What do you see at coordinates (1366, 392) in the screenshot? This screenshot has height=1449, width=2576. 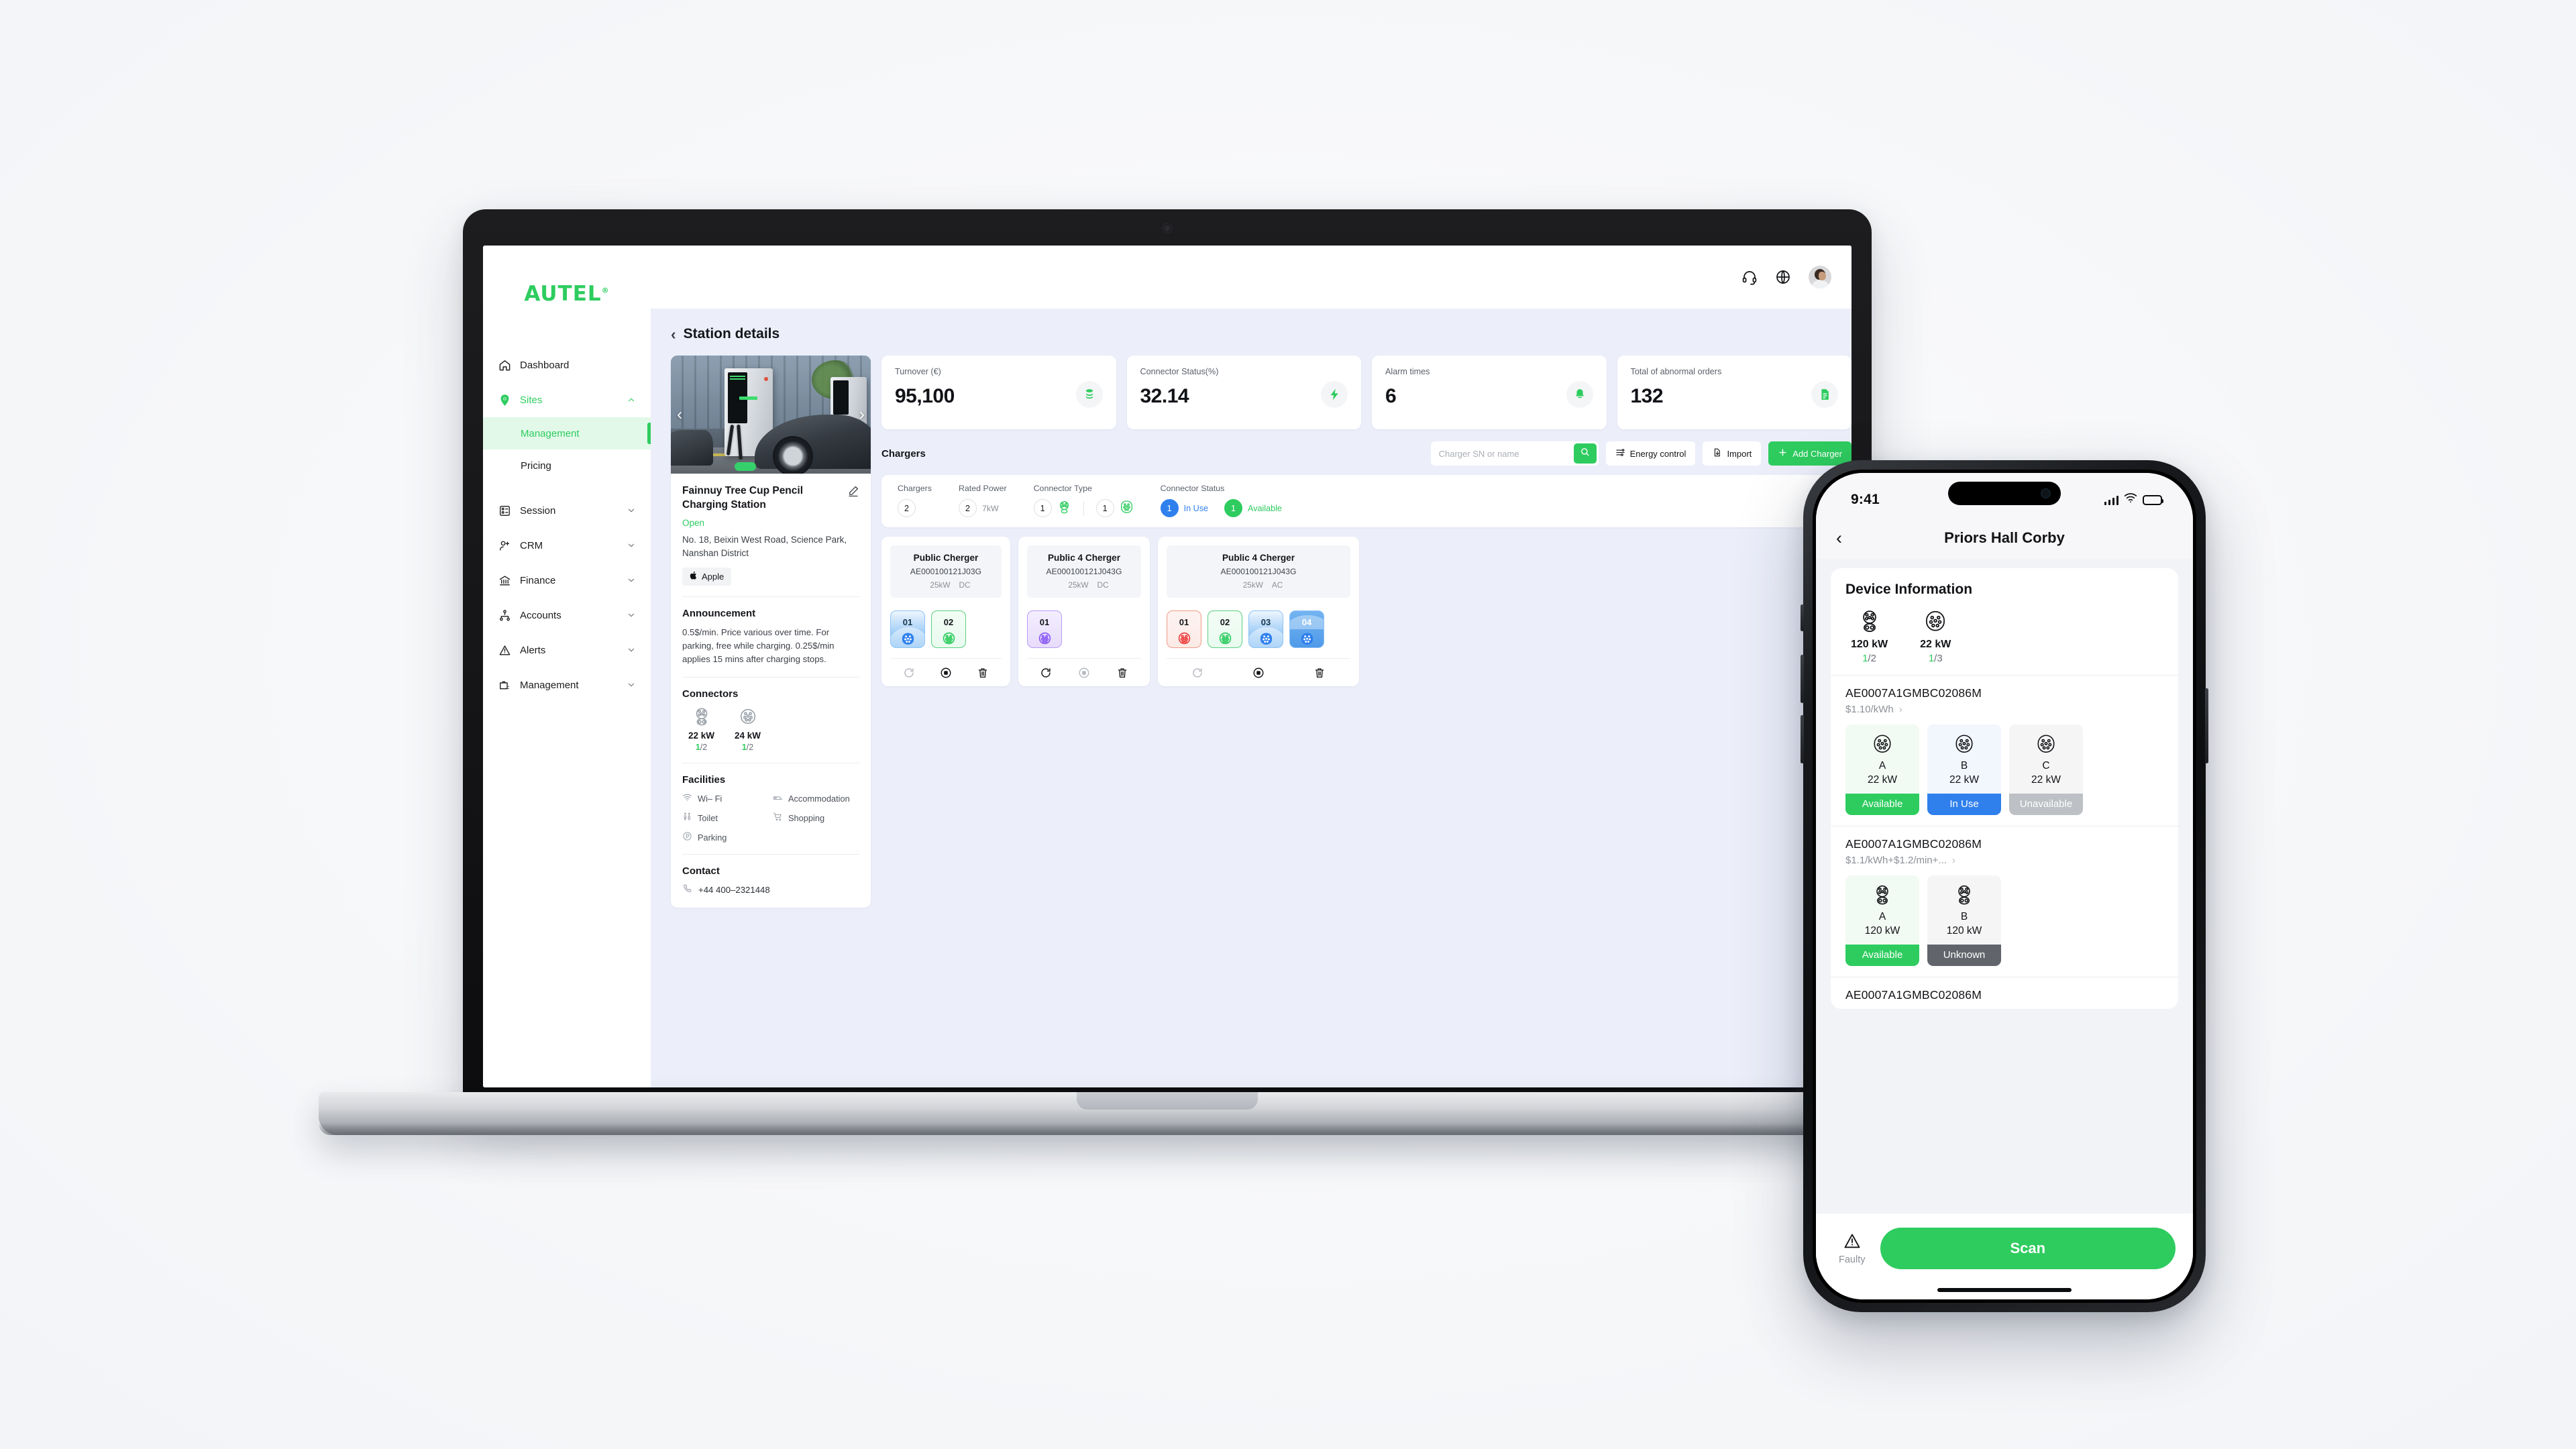 I see `kpi-row: Turnover (€) 95,100 Connector Status(%)` at bounding box center [1366, 392].